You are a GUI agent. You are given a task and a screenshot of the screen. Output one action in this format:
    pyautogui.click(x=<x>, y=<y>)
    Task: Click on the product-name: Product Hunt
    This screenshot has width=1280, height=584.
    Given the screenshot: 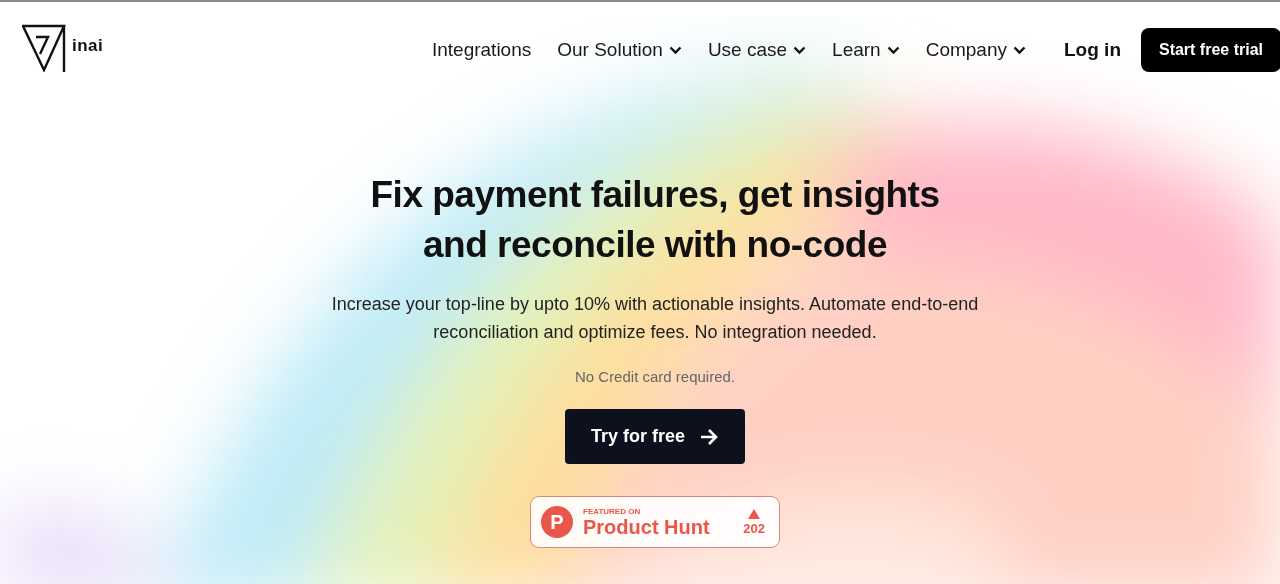 What is the action you would take?
    pyautogui.click(x=646, y=526)
    